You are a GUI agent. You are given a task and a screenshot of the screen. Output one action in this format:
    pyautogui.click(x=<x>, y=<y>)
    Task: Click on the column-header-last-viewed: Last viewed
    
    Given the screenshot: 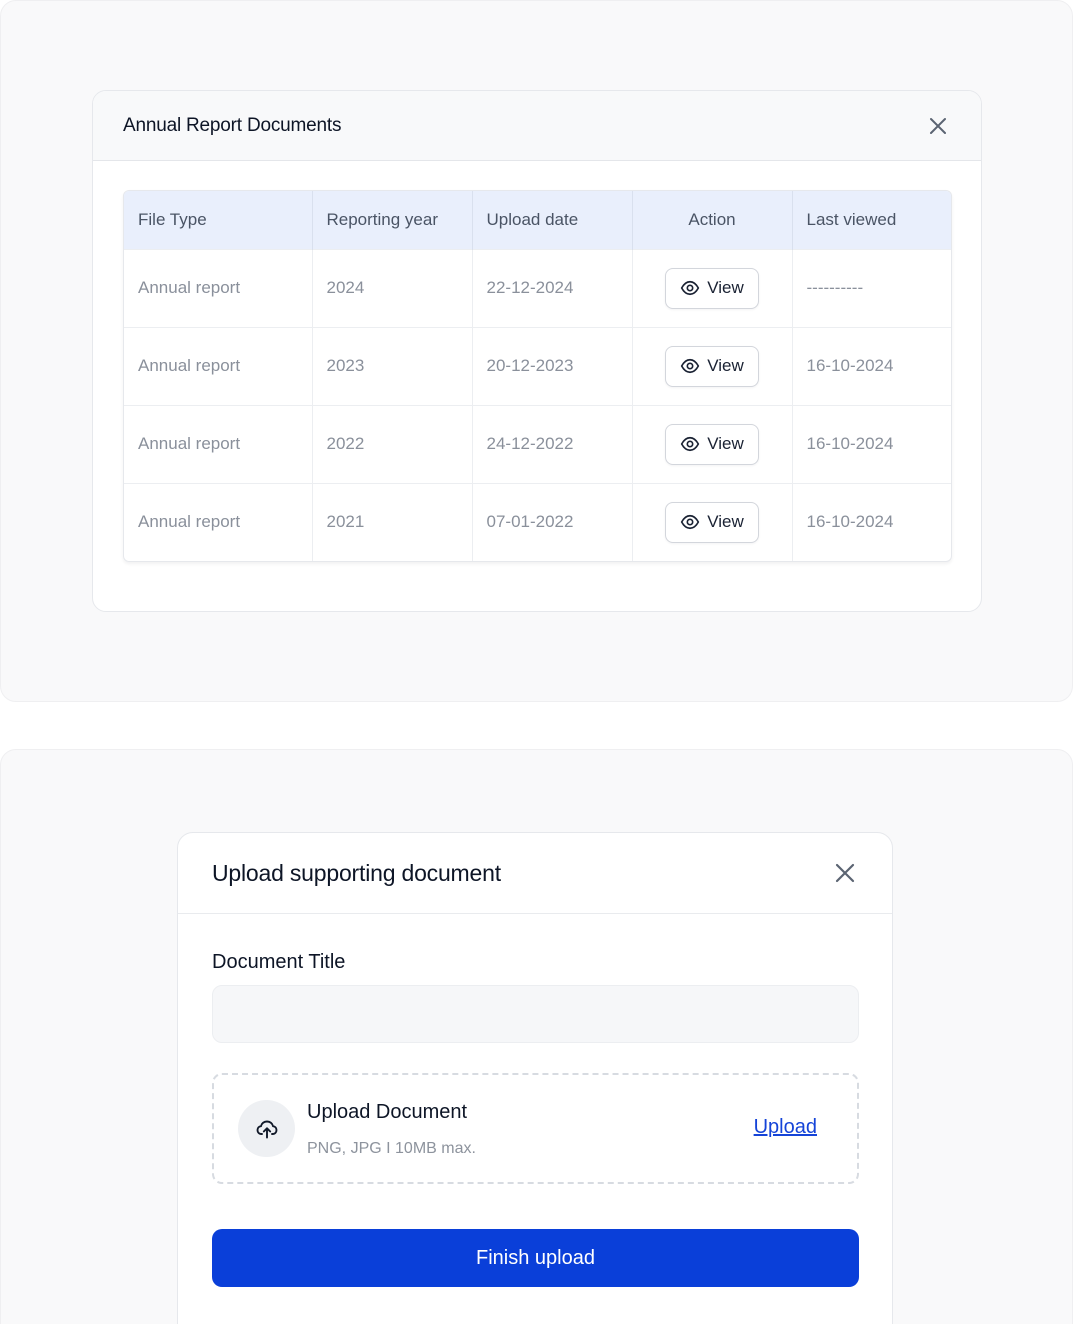 What is the action you would take?
    pyautogui.click(x=851, y=219)
    